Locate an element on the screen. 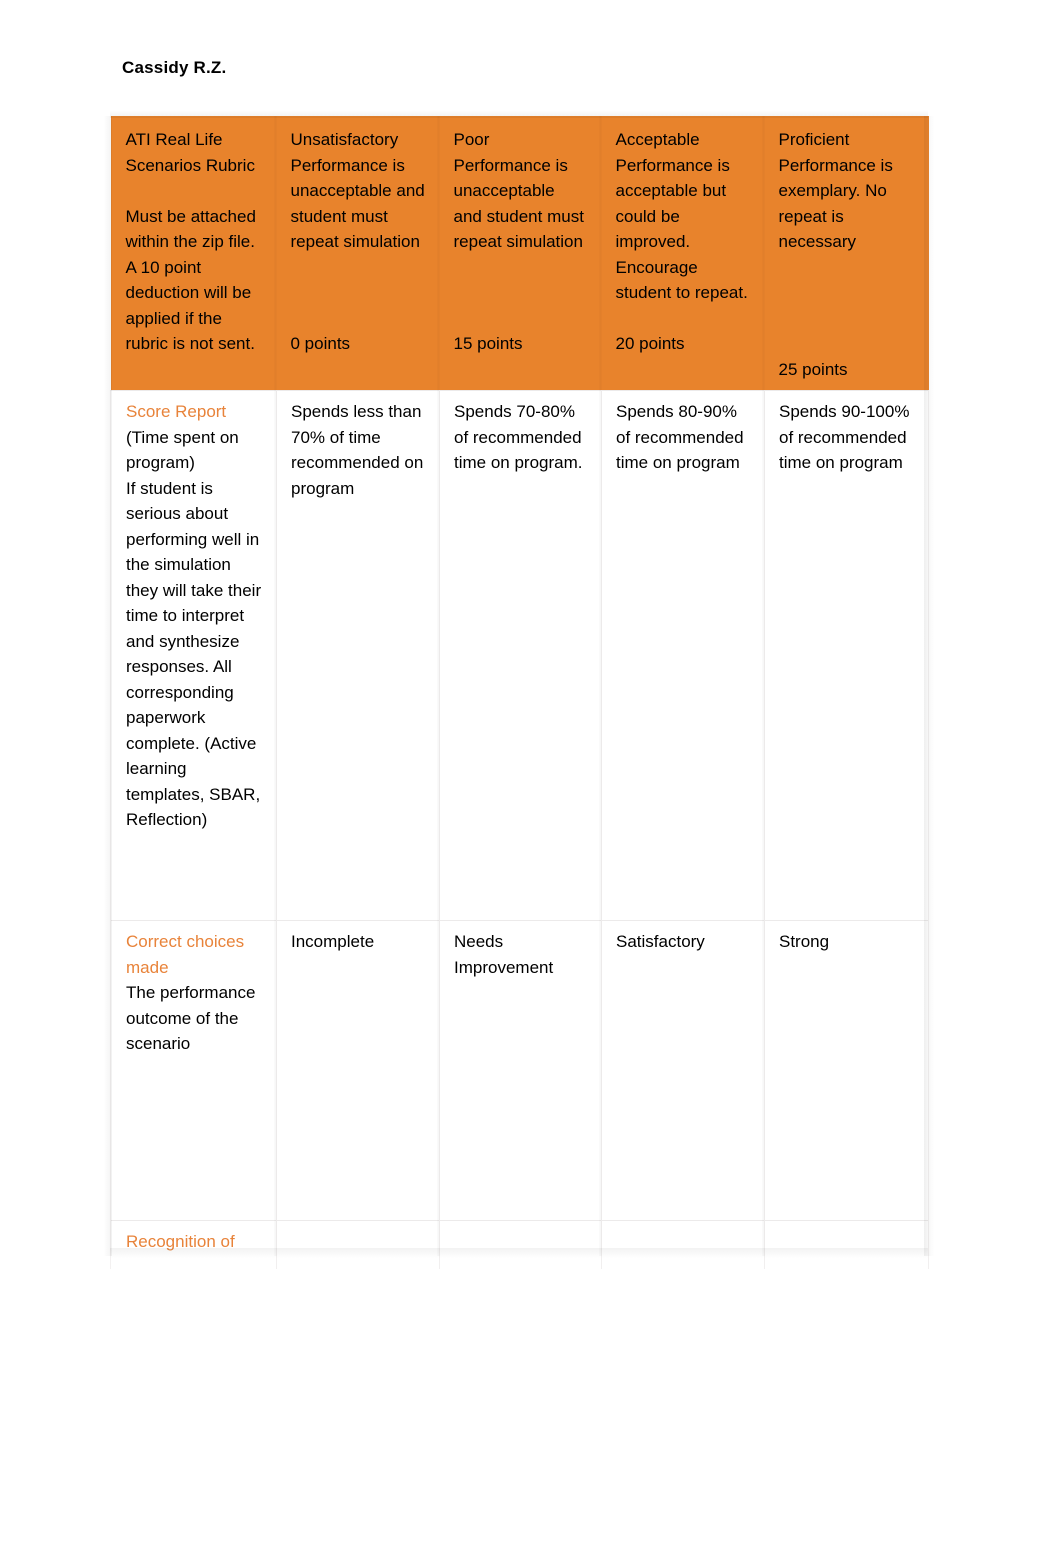 This screenshot has width=1062, height=1556. level-label-poor: Poor is located at coordinates (471, 139).